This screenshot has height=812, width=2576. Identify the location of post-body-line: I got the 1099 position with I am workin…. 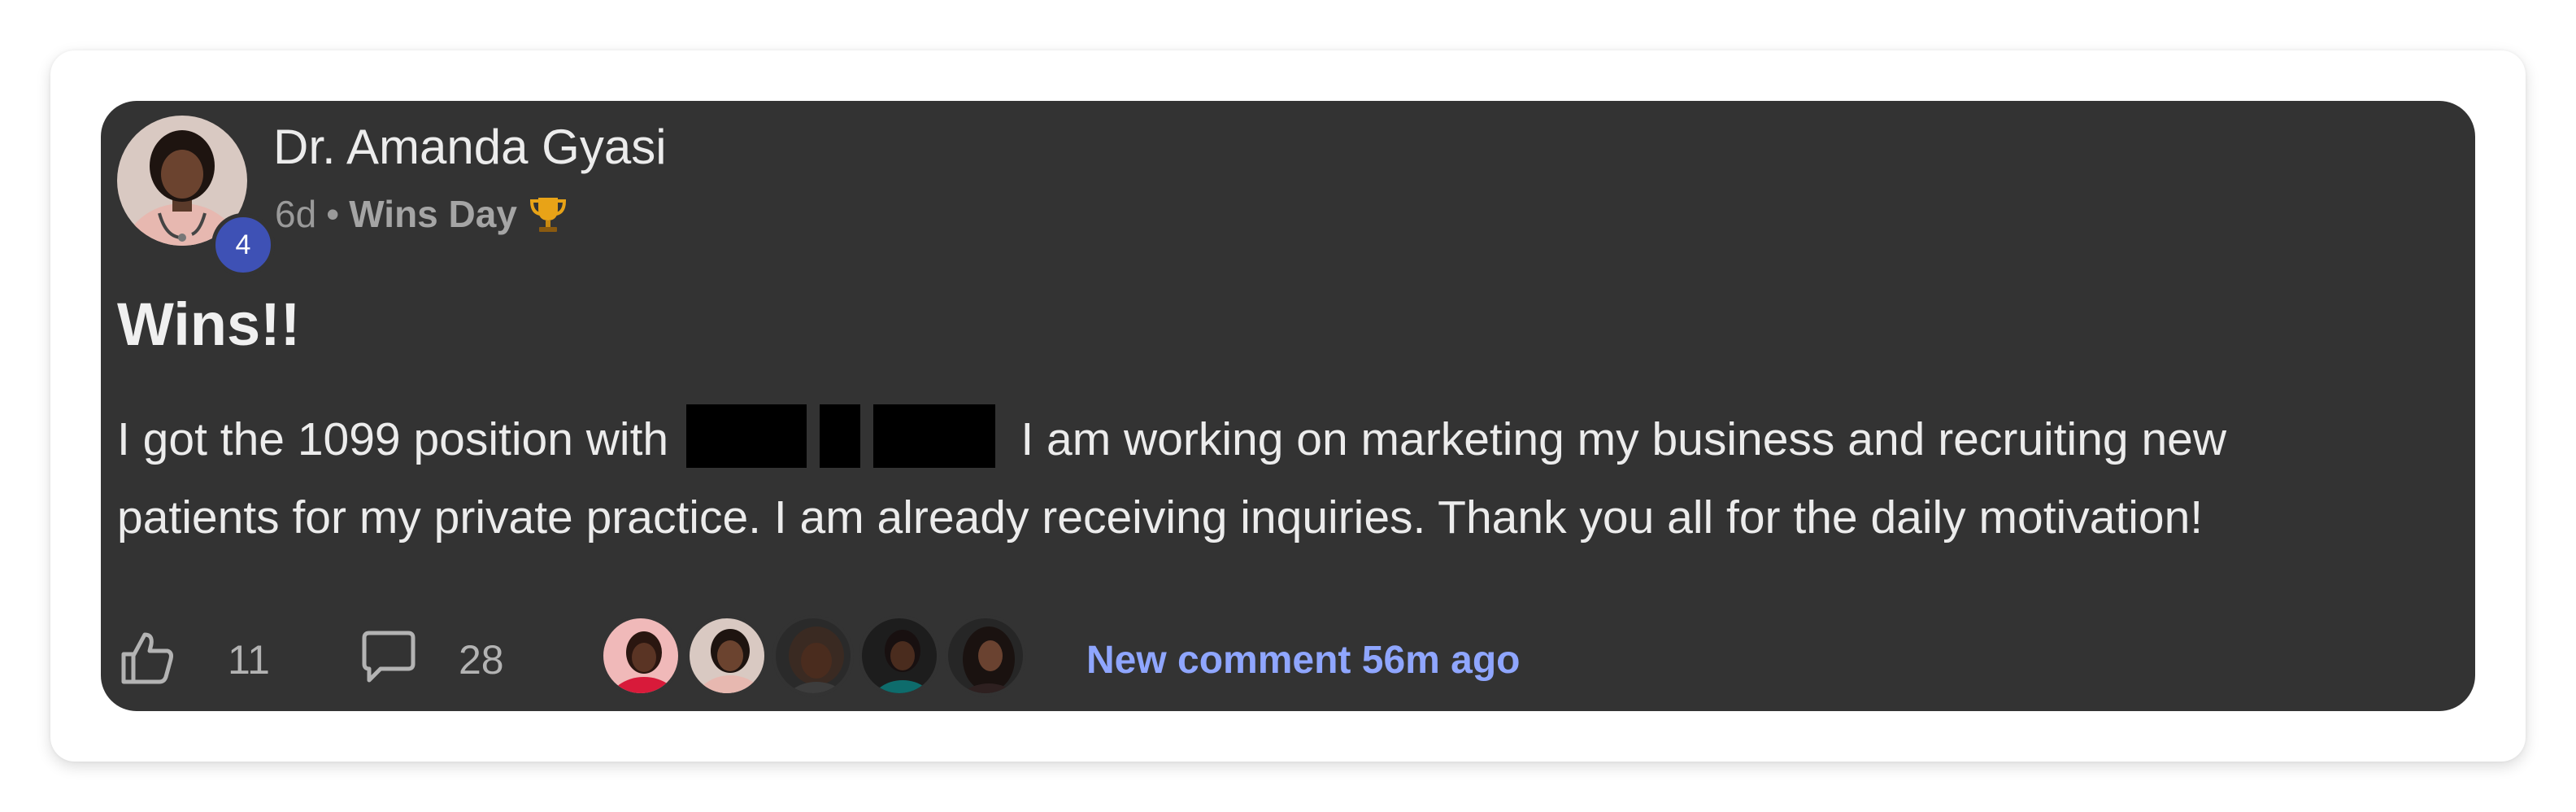
(1292, 439).